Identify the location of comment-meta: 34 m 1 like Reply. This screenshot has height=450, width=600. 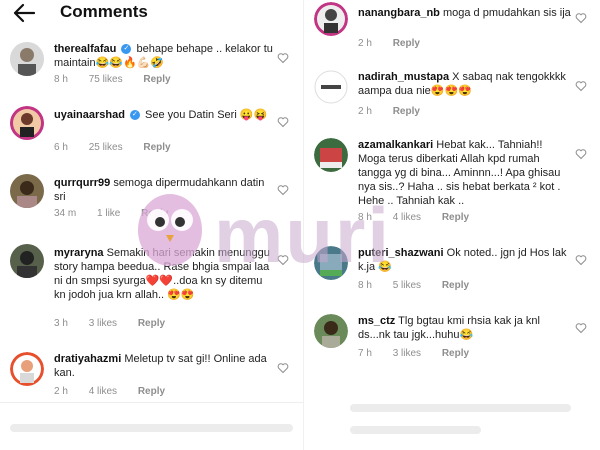
(120, 213).